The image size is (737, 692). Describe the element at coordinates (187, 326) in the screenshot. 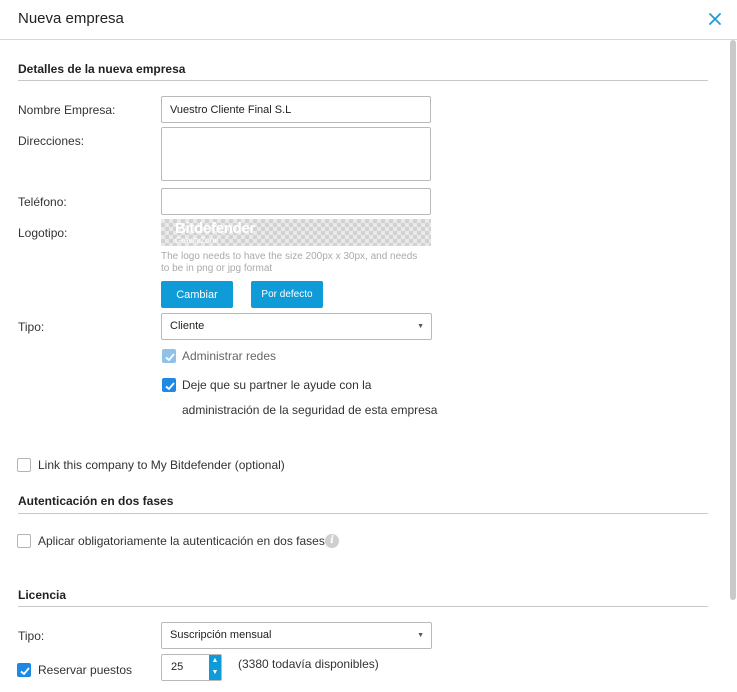

I see `company-type-value: Cliente` at that location.